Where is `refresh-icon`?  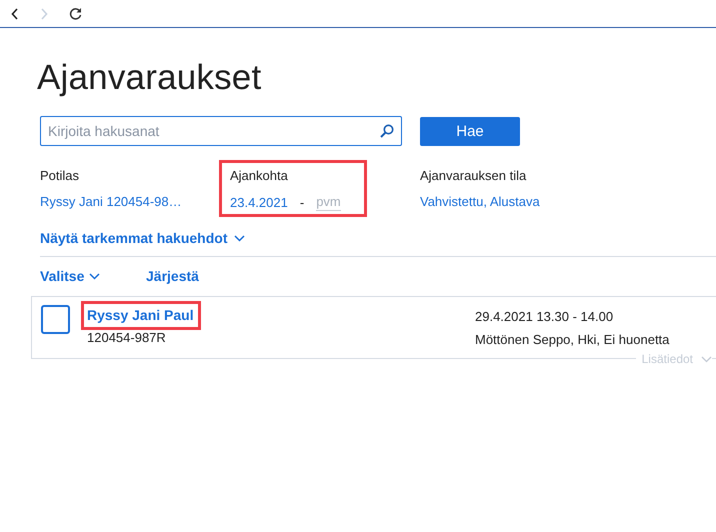
refresh-icon is located at coordinates (75, 13).